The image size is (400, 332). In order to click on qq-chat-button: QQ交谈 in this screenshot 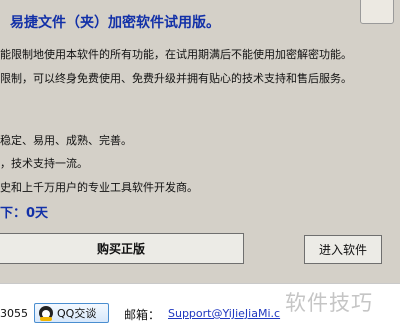, I will do `click(71, 313)`.